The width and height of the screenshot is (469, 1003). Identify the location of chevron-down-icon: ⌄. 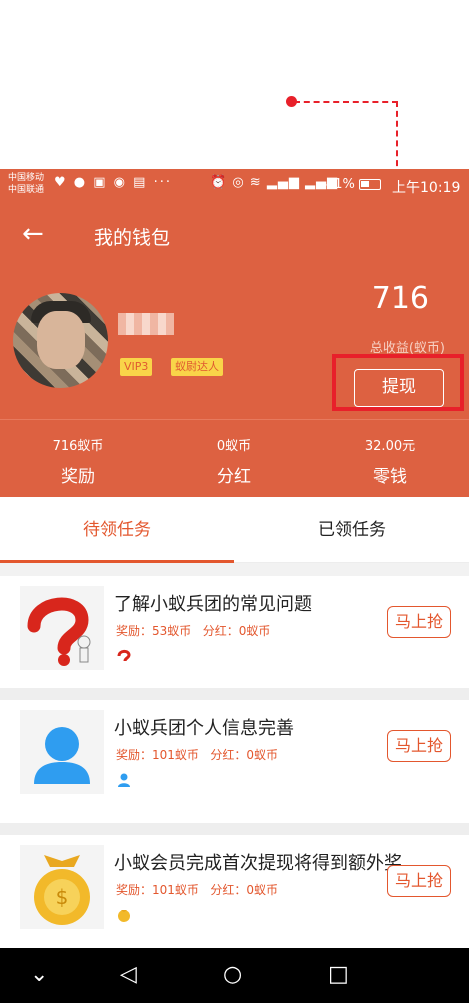
(39, 975).